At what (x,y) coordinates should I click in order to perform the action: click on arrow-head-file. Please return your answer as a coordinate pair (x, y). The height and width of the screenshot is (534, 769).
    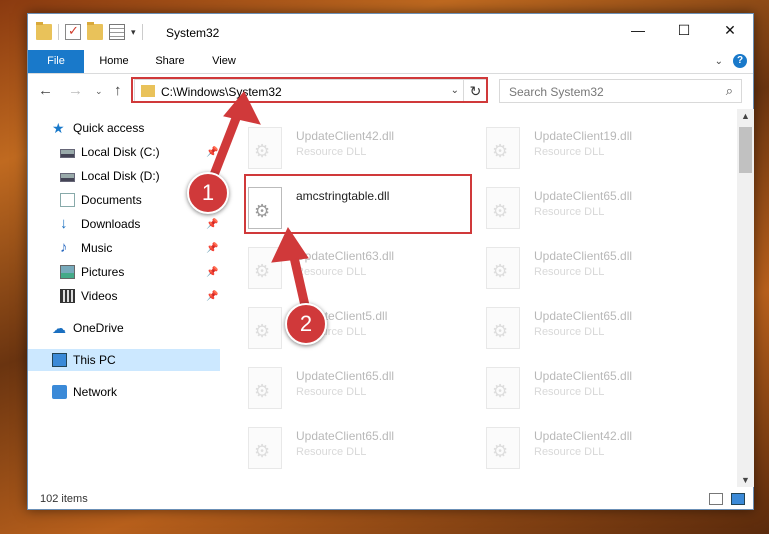
    Looking at the image, I should click on (290, 244).